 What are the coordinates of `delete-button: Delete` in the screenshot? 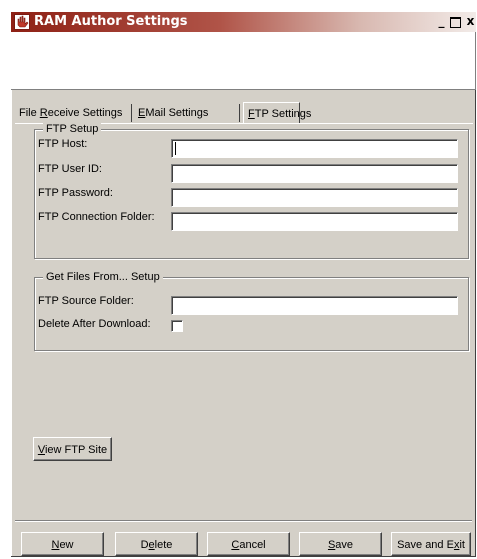 It's located at (156, 544).